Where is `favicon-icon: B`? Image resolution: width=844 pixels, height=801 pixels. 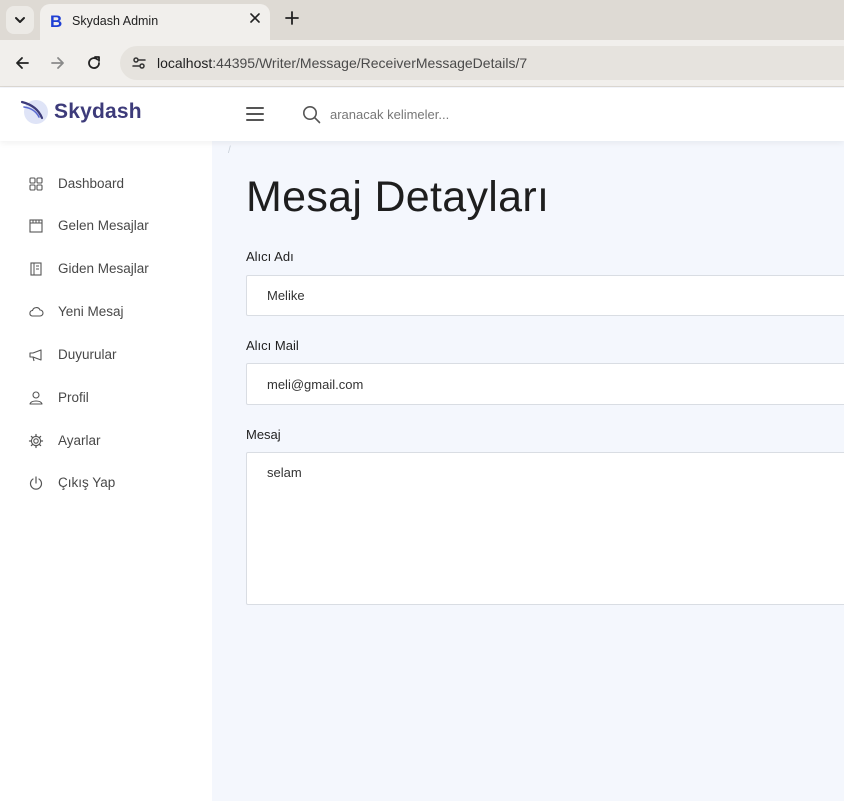 favicon-icon: B is located at coordinates (56, 21).